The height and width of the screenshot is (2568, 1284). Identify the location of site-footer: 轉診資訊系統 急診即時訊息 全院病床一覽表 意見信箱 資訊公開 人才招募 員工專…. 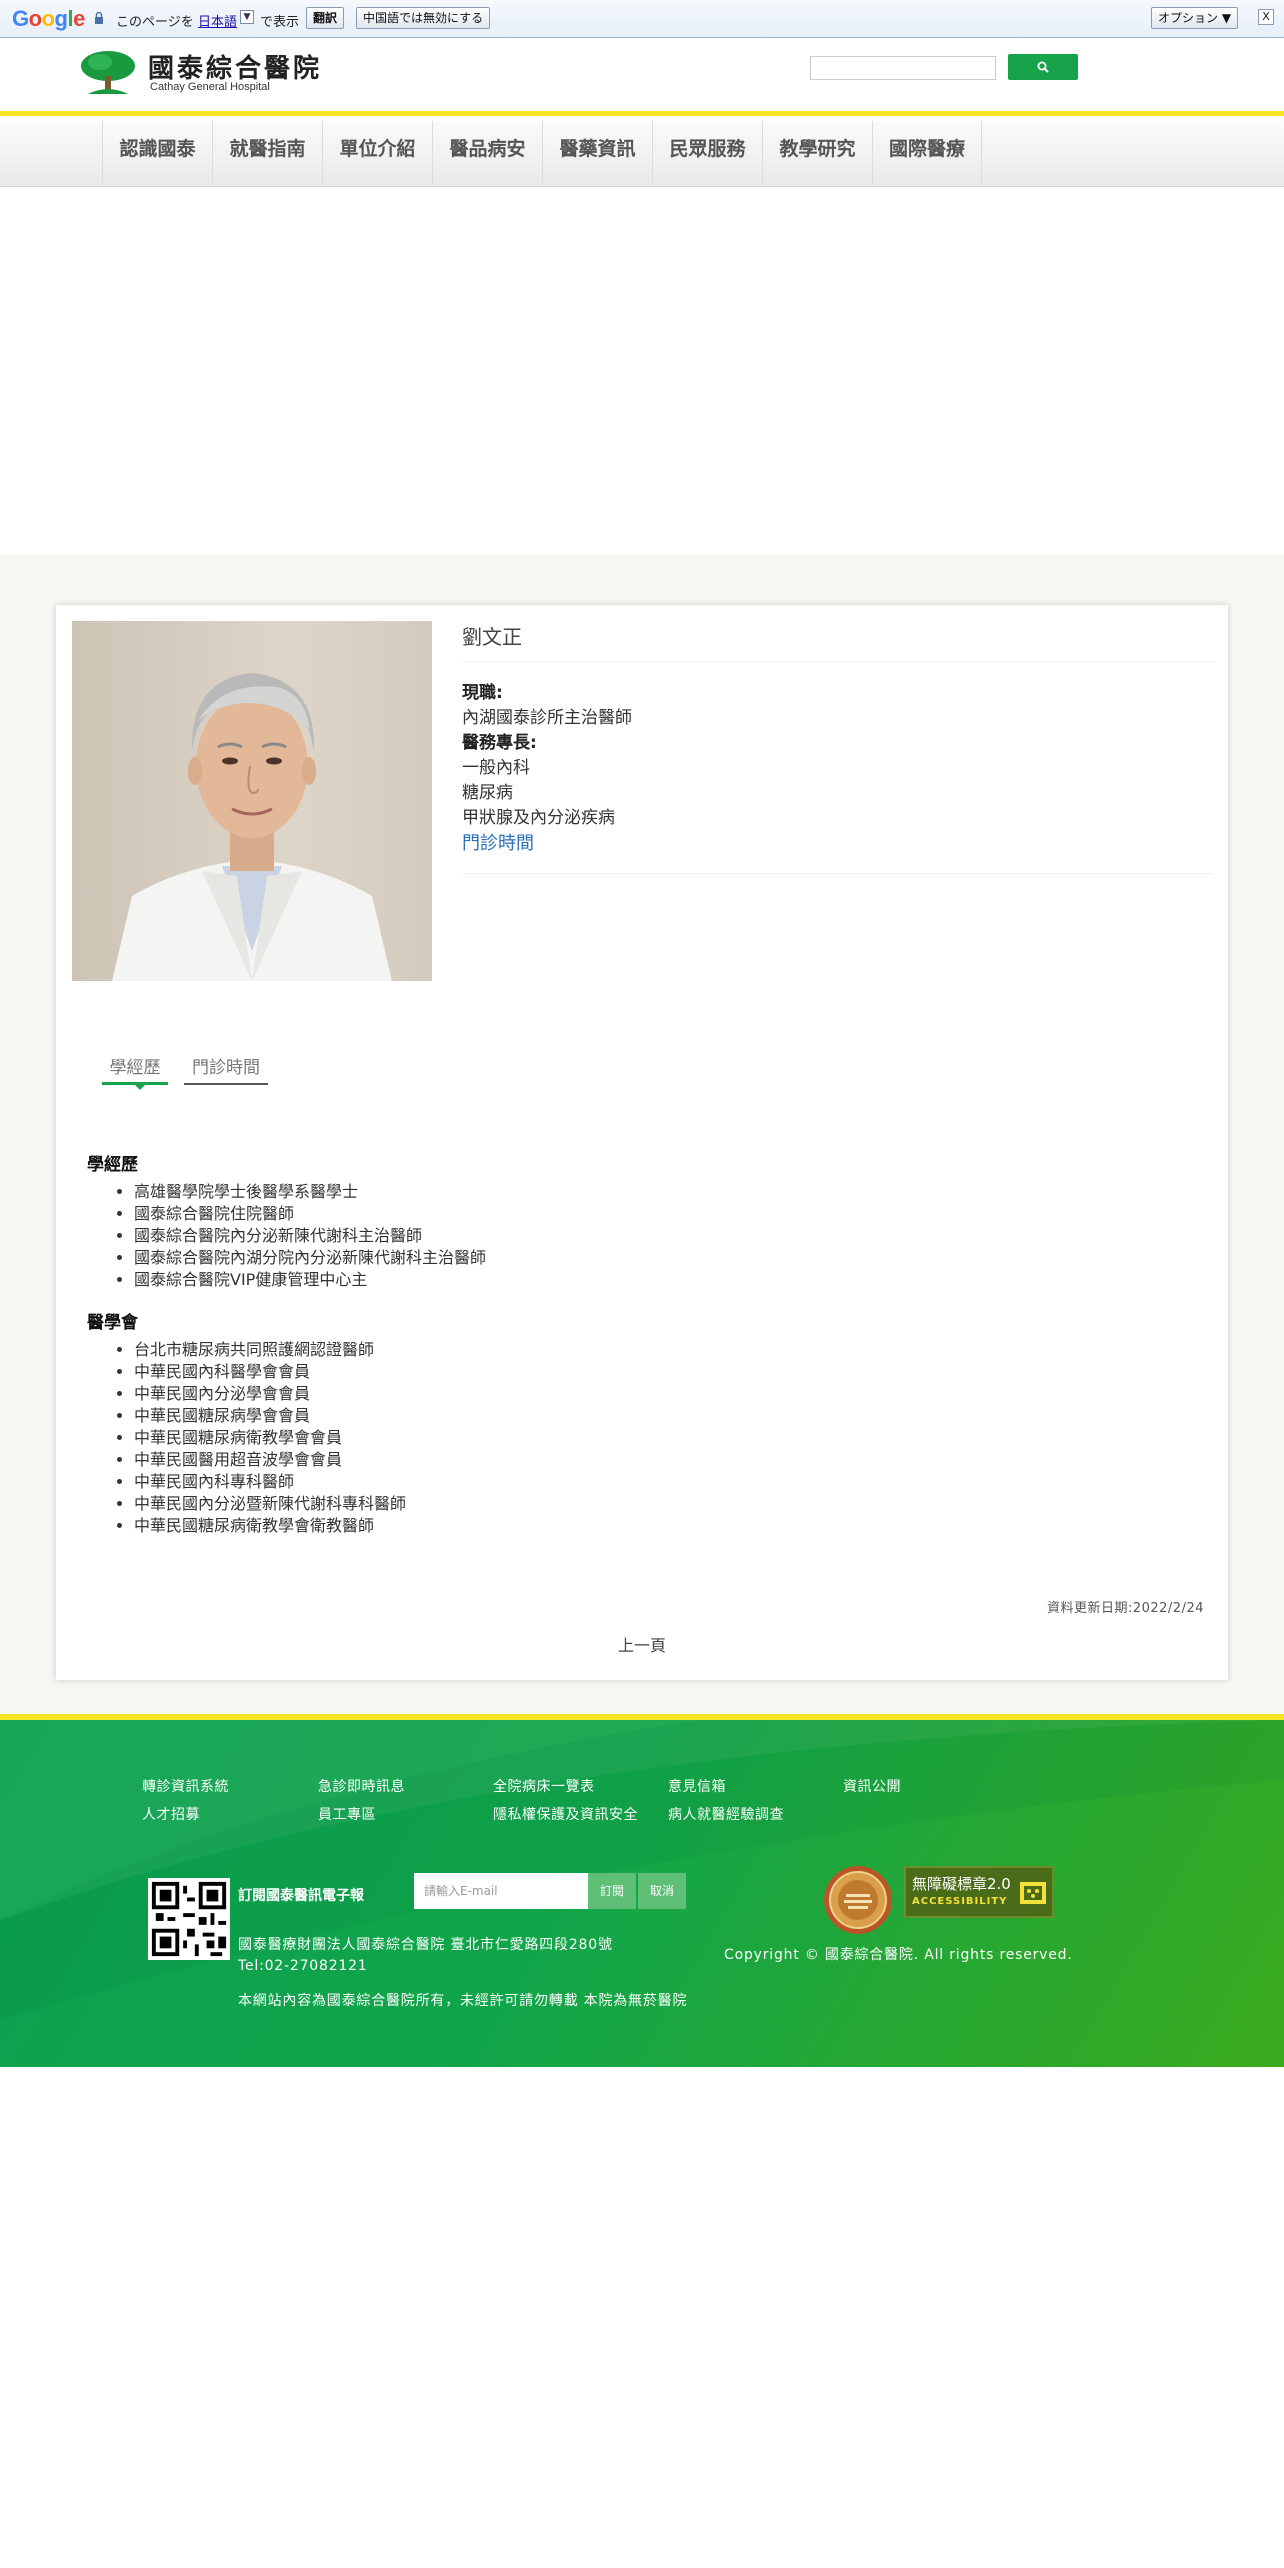
(642, 1890).